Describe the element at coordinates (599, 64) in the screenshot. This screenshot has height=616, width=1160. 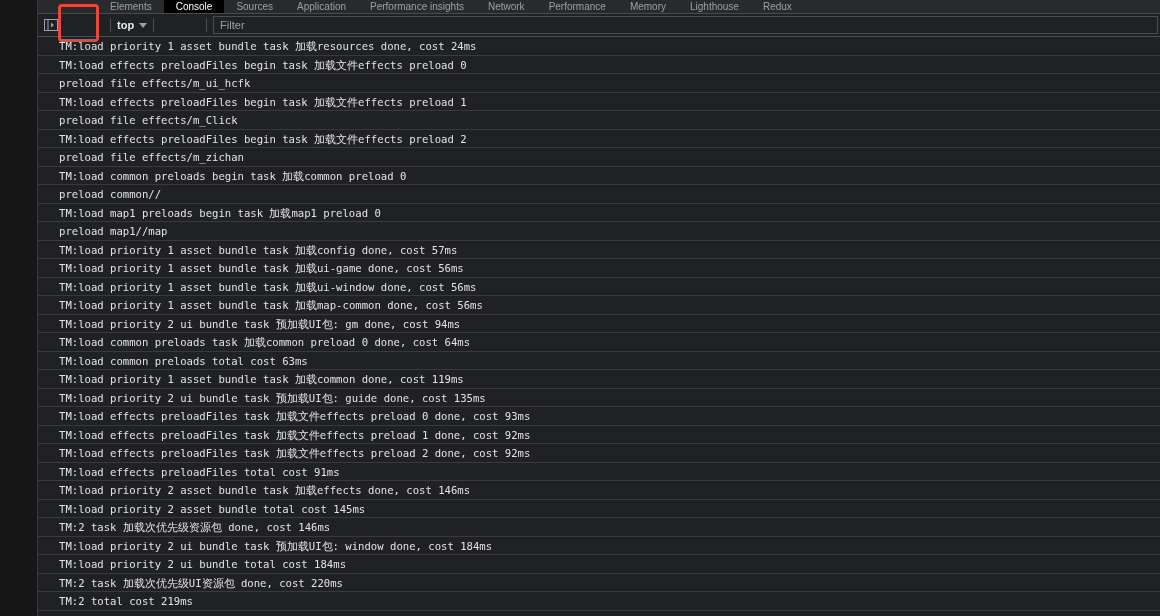
I see `console-message: TM:load effects preloadFiles begin task 加载文件effects preload 0` at that location.